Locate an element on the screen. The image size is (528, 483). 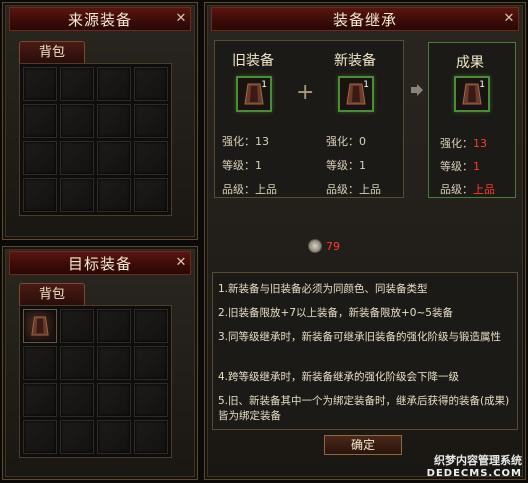
inherit-panel-title: 装备继承 is located at coordinates (364, 19).